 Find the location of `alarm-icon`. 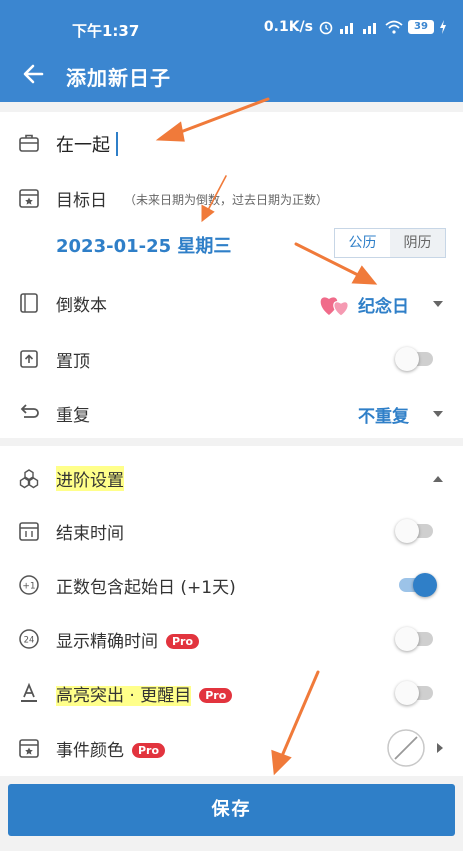

alarm-icon is located at coordinates (326, 28).